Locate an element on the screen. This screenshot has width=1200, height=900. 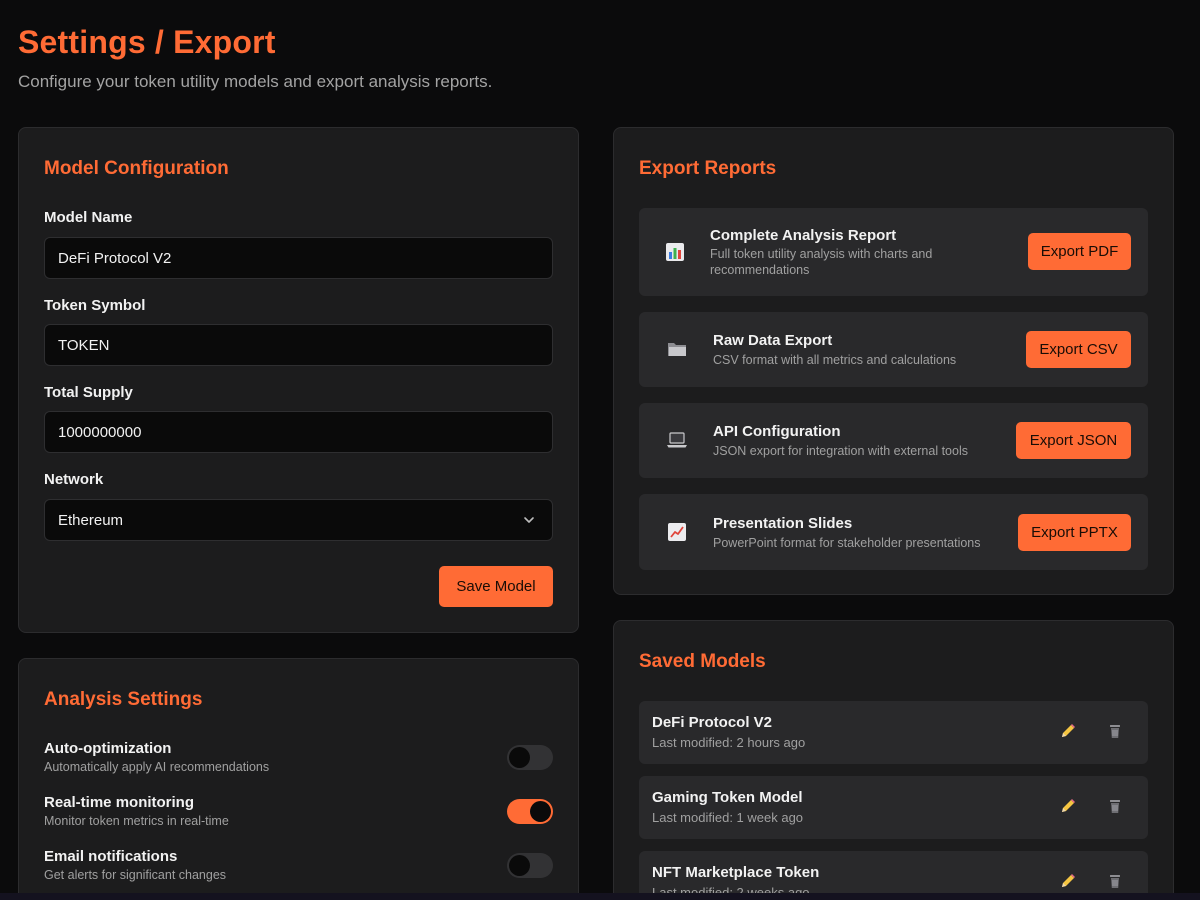
total-supply-input: 1000000000 is located at coordinates (298, 432).